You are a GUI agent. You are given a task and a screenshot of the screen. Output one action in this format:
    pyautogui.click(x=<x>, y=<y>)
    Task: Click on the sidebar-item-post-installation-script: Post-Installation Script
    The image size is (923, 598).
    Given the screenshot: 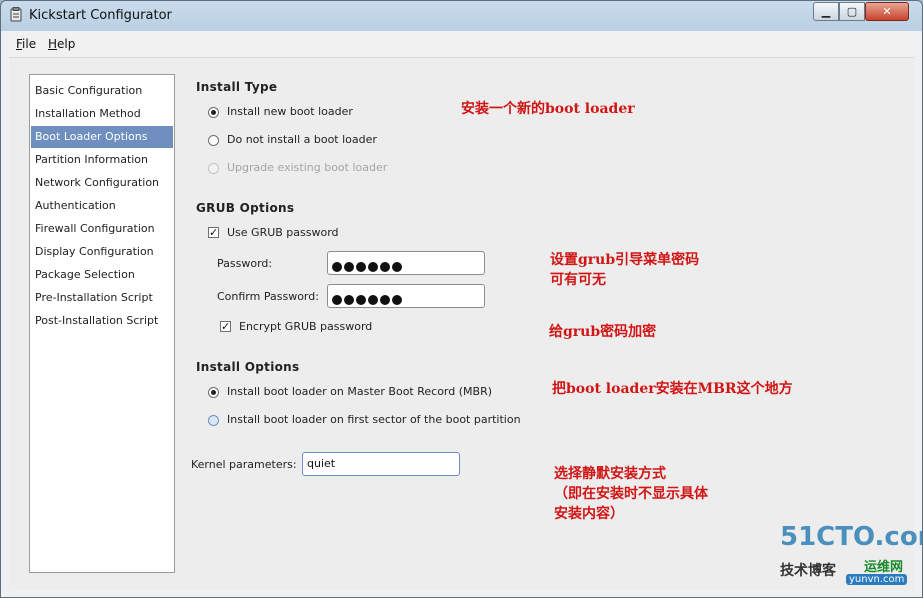 What is the action you would take?
    pyautogui.click(x=102, y=321)
    